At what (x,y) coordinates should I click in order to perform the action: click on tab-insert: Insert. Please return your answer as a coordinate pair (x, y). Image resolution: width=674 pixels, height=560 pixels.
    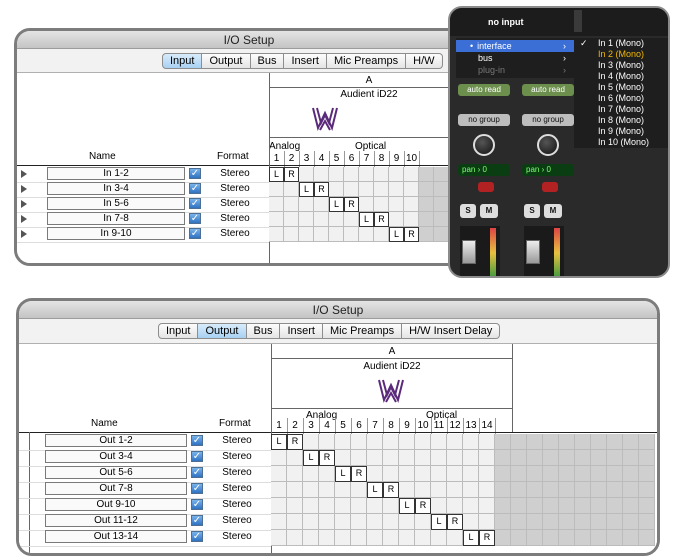
    Looking at the image, I should click on (305, 61).